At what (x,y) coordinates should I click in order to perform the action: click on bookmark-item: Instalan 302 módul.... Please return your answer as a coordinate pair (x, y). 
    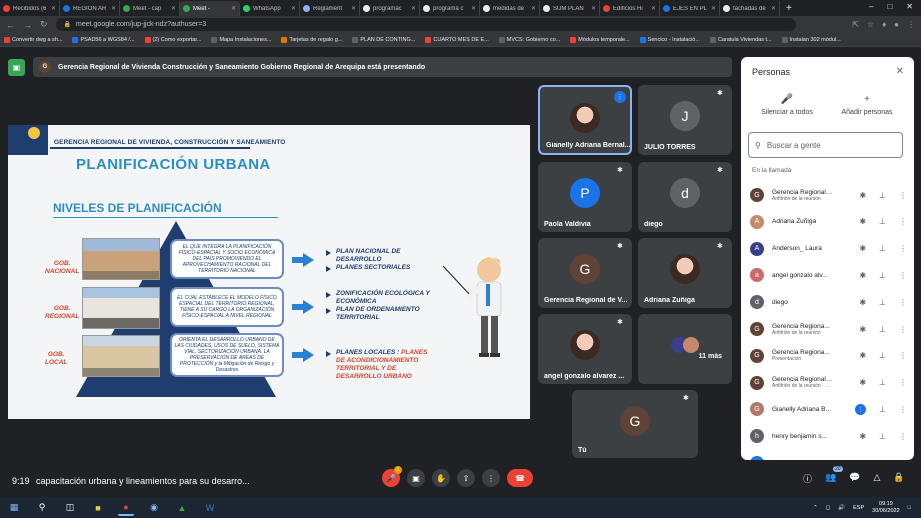
    Looking at the image, I should click on (811, 39).